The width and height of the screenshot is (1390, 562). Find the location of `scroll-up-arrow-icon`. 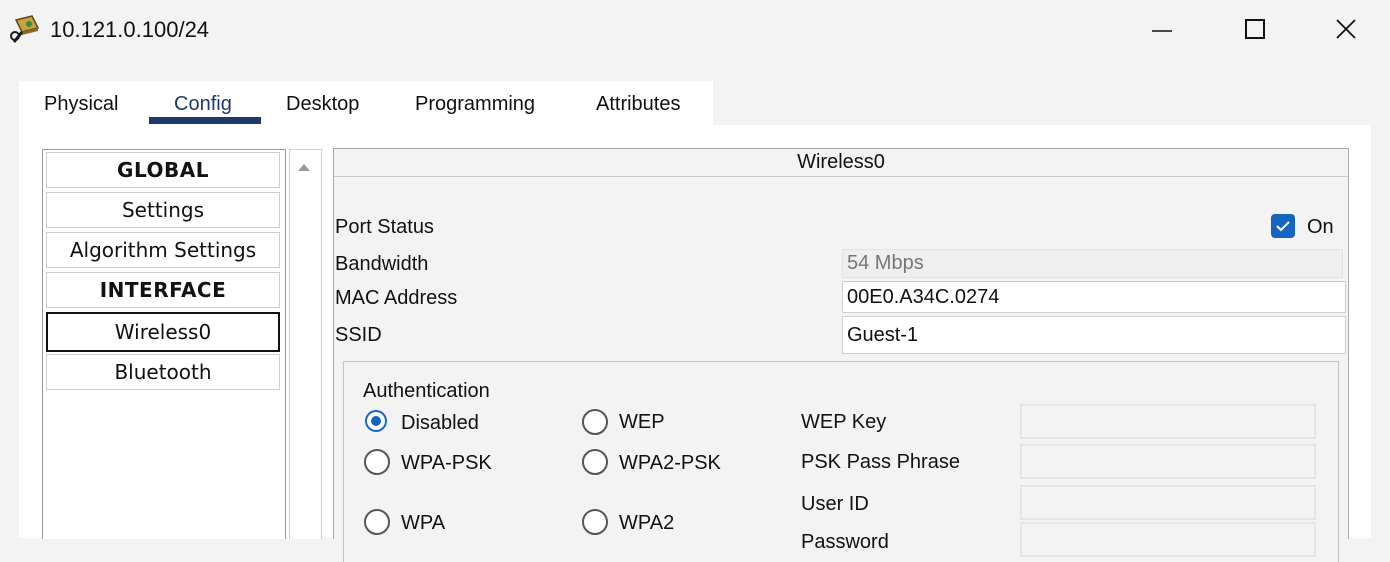

scroll-up-arrow-icon is located at coordinates (304, 167).